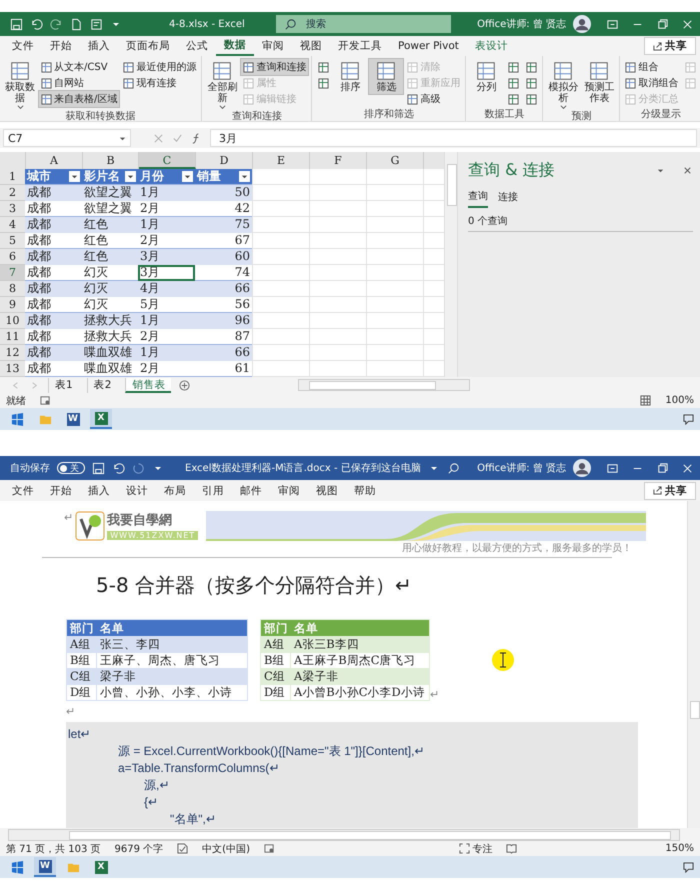 Image resolution: width=700 pixels, height=889 pixels. Describe the element at coordinates (453, 468) in the screenshot. I see `search-icon` at that location.